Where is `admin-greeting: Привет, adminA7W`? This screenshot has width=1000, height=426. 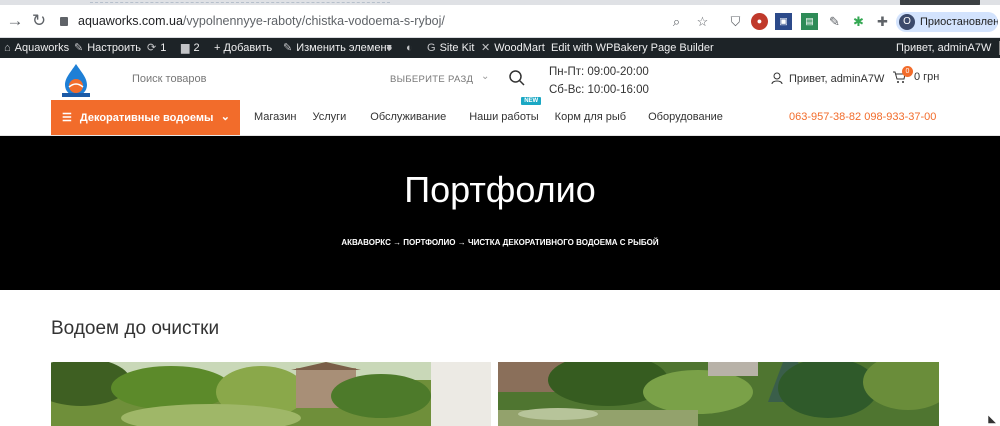 admin-greeting: Привет, adminA7W is located at coordinates (944, 48).